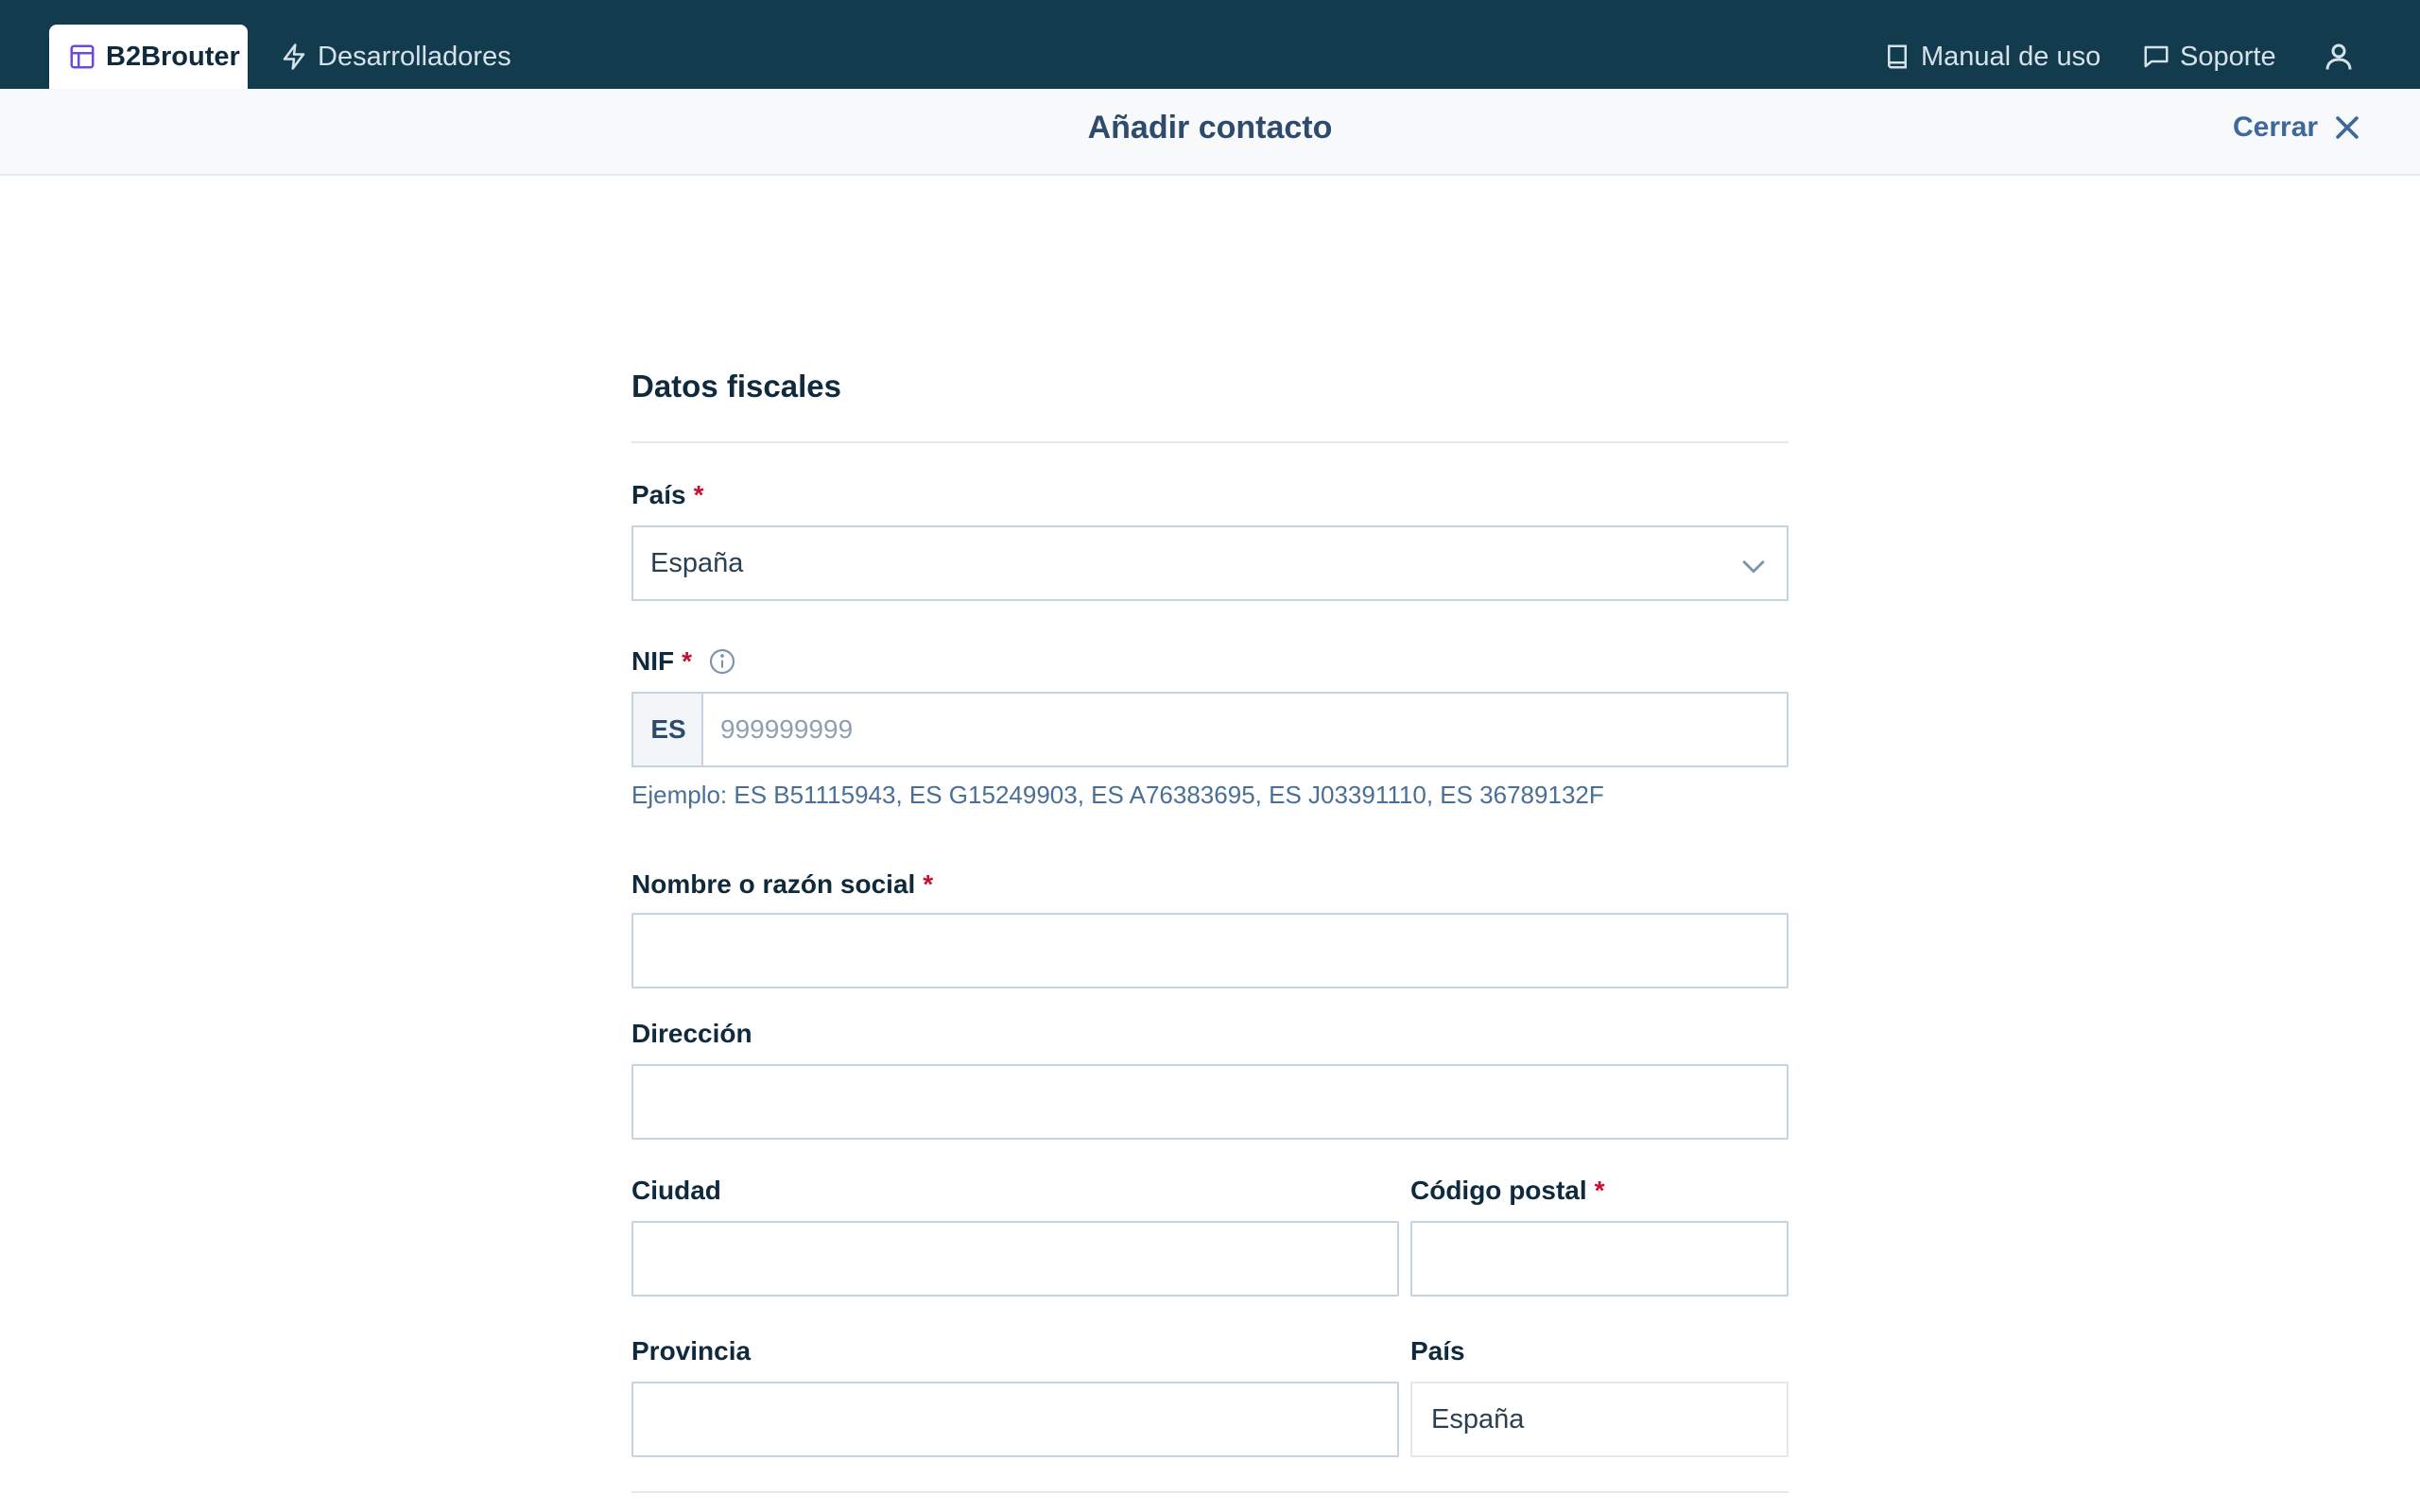 This screenshot has width=2420, height=1512. What do you see at coordinates (1210, 442) in the screenshot?
I see `section-divider` at bounding box center [1210, 442].